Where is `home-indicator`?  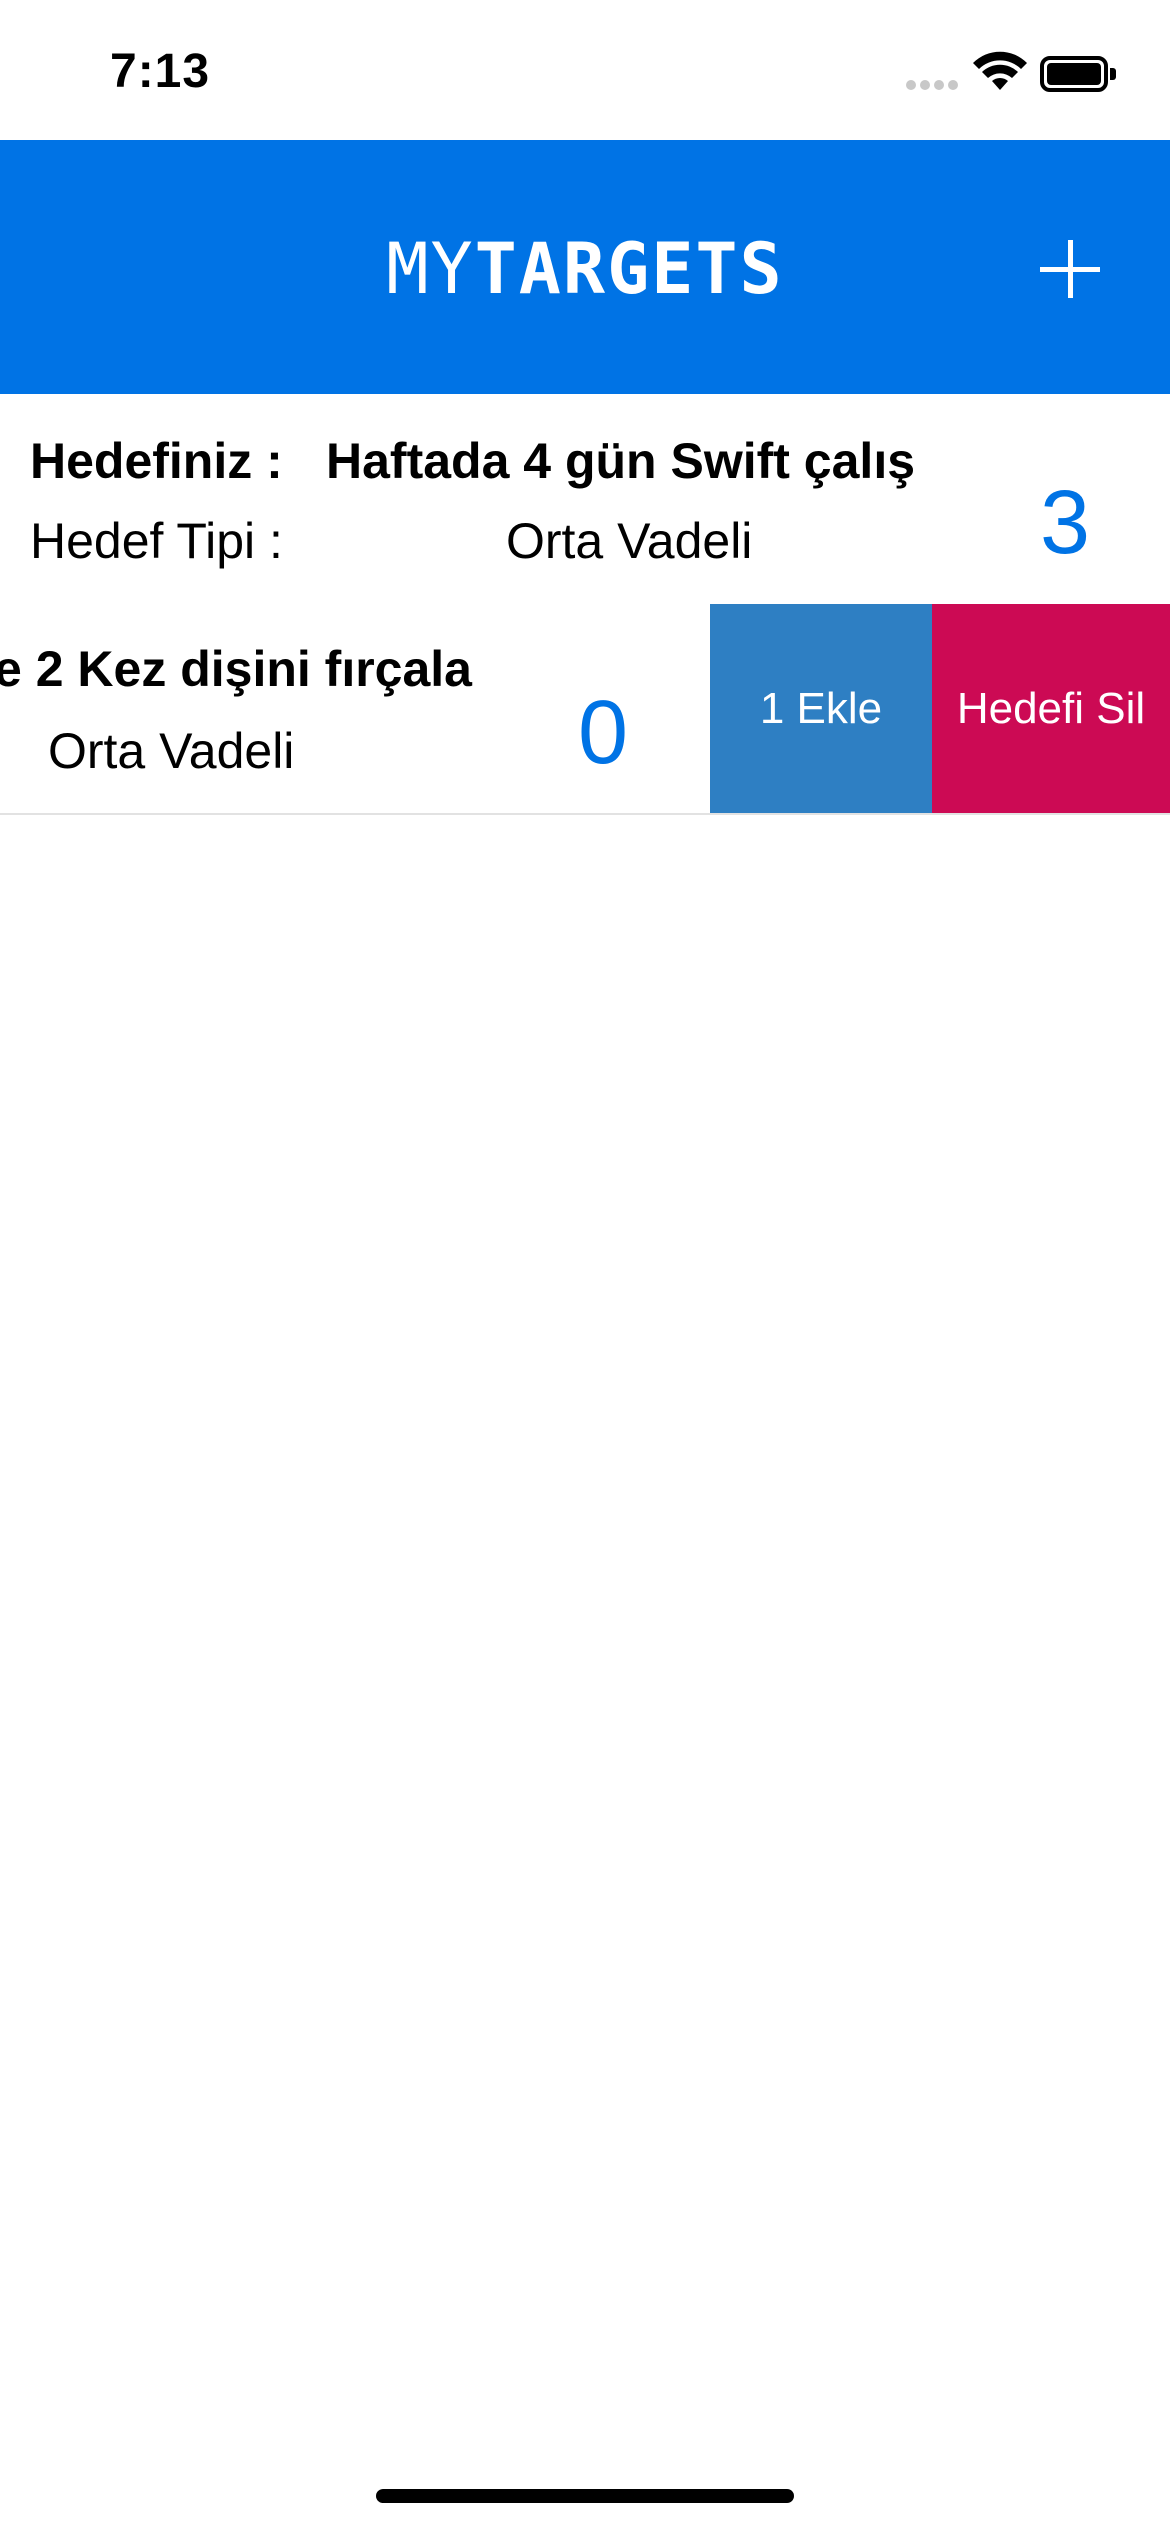
home-indicator is located at coordinates (585, 2496).